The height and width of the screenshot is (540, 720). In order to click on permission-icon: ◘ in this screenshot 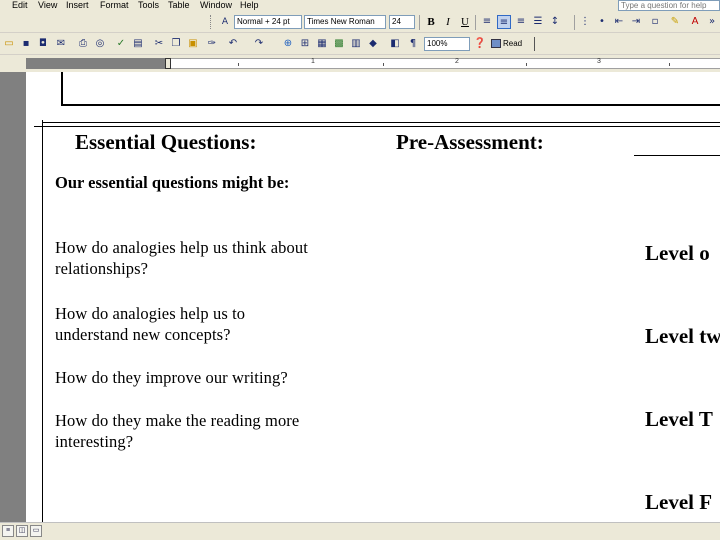, I will do `click(43, 44)`.